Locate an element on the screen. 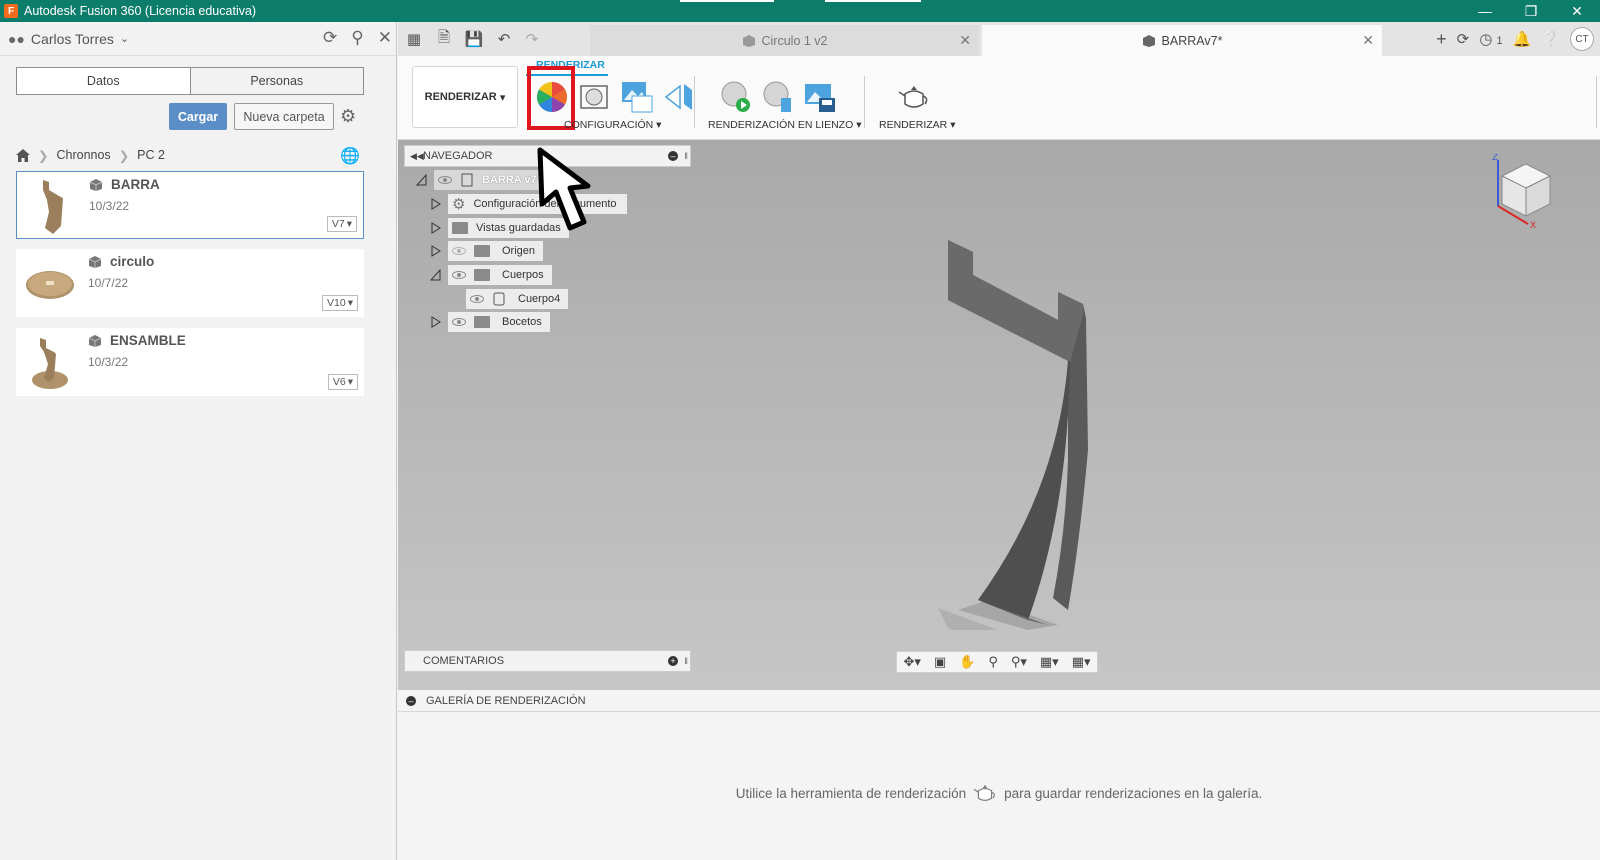  avatar: CT is located at coordinates (1582, 39).